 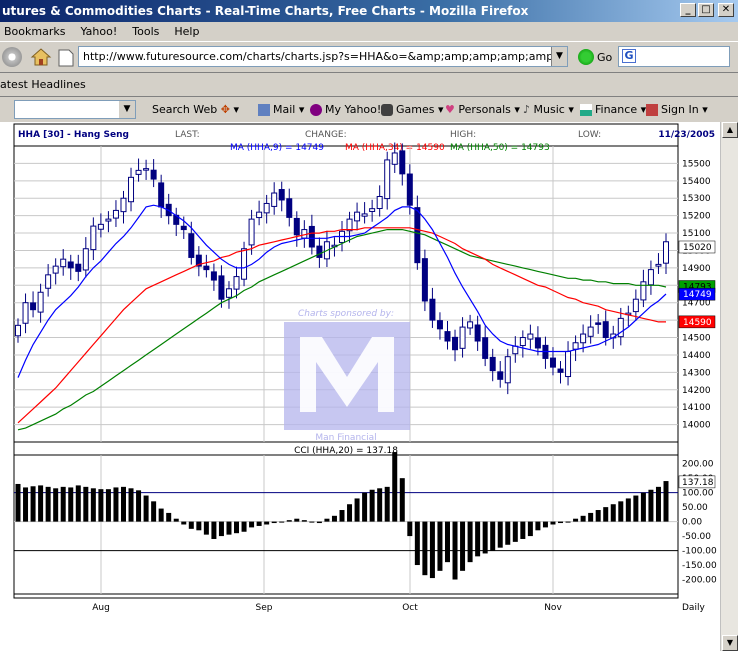 What do you see at coordinates (696, 217) in the screenshot?
I see `price-tick-label: 15200` at bounding box center [696, 217].